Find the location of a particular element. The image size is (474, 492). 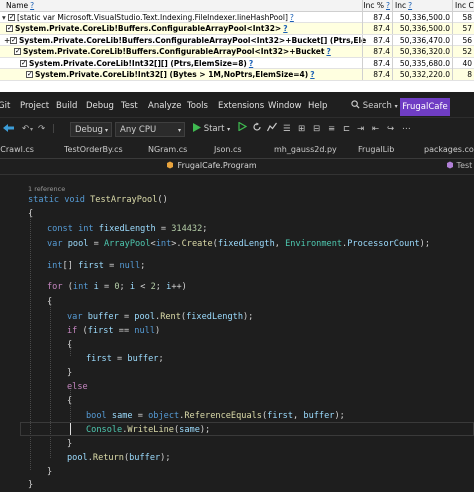

menu-build: Build is located at coordinates (66, 106).